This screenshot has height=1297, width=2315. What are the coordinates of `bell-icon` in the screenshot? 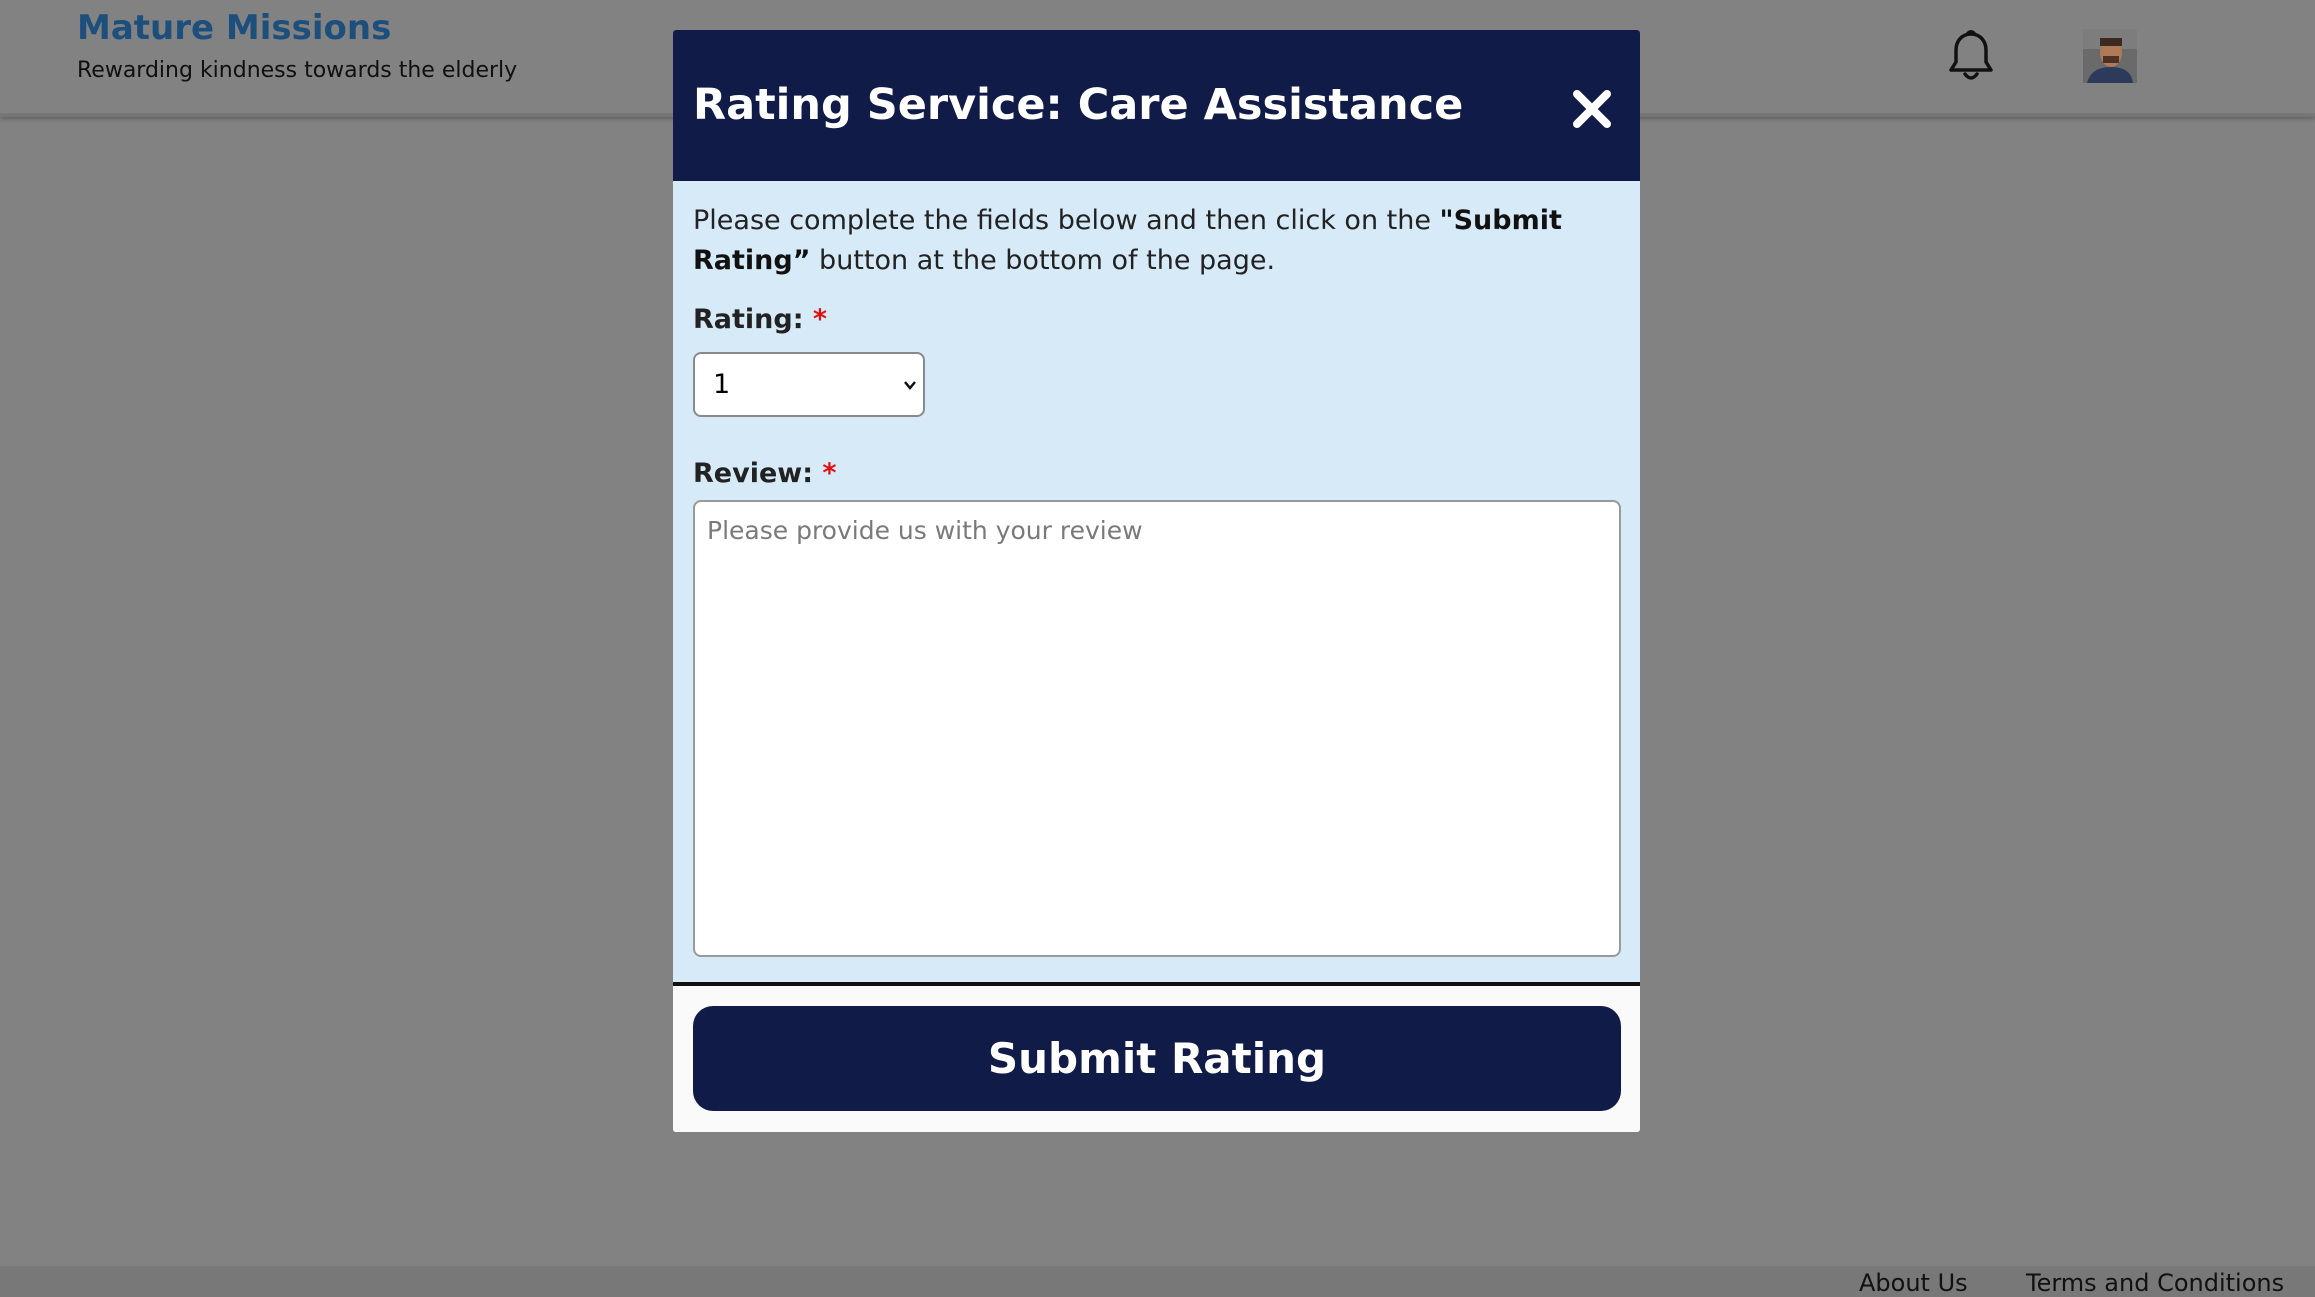 It's located at (1971, 56).